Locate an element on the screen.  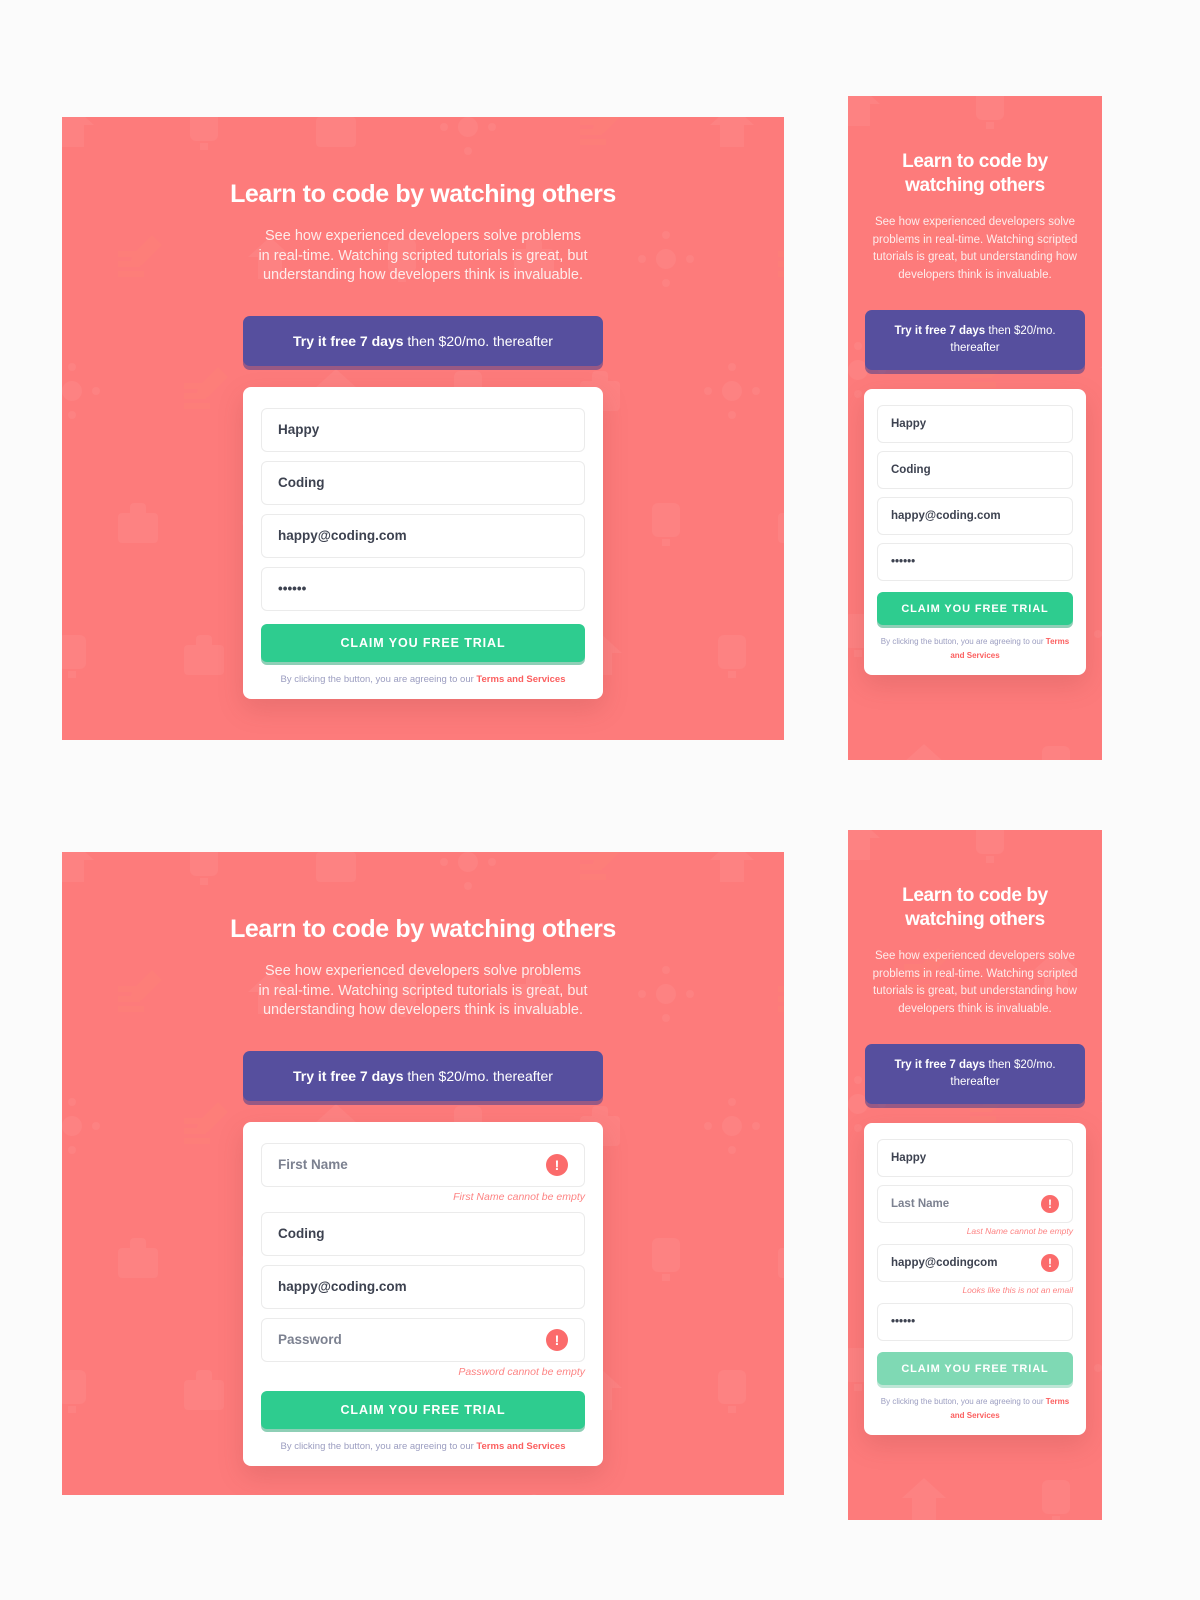
field-group-last-name: Last Name! Last Name cannot be empty is located at coordinates (975, 1210).